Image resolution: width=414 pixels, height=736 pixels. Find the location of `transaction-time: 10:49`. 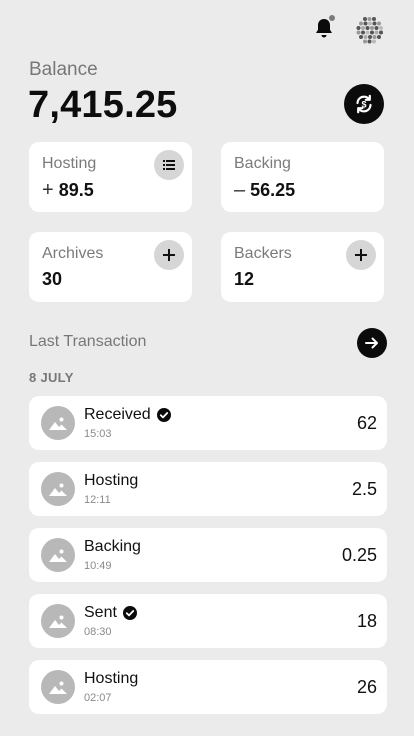

transaction-time: 10:49 is located at coordinates (98, 566).